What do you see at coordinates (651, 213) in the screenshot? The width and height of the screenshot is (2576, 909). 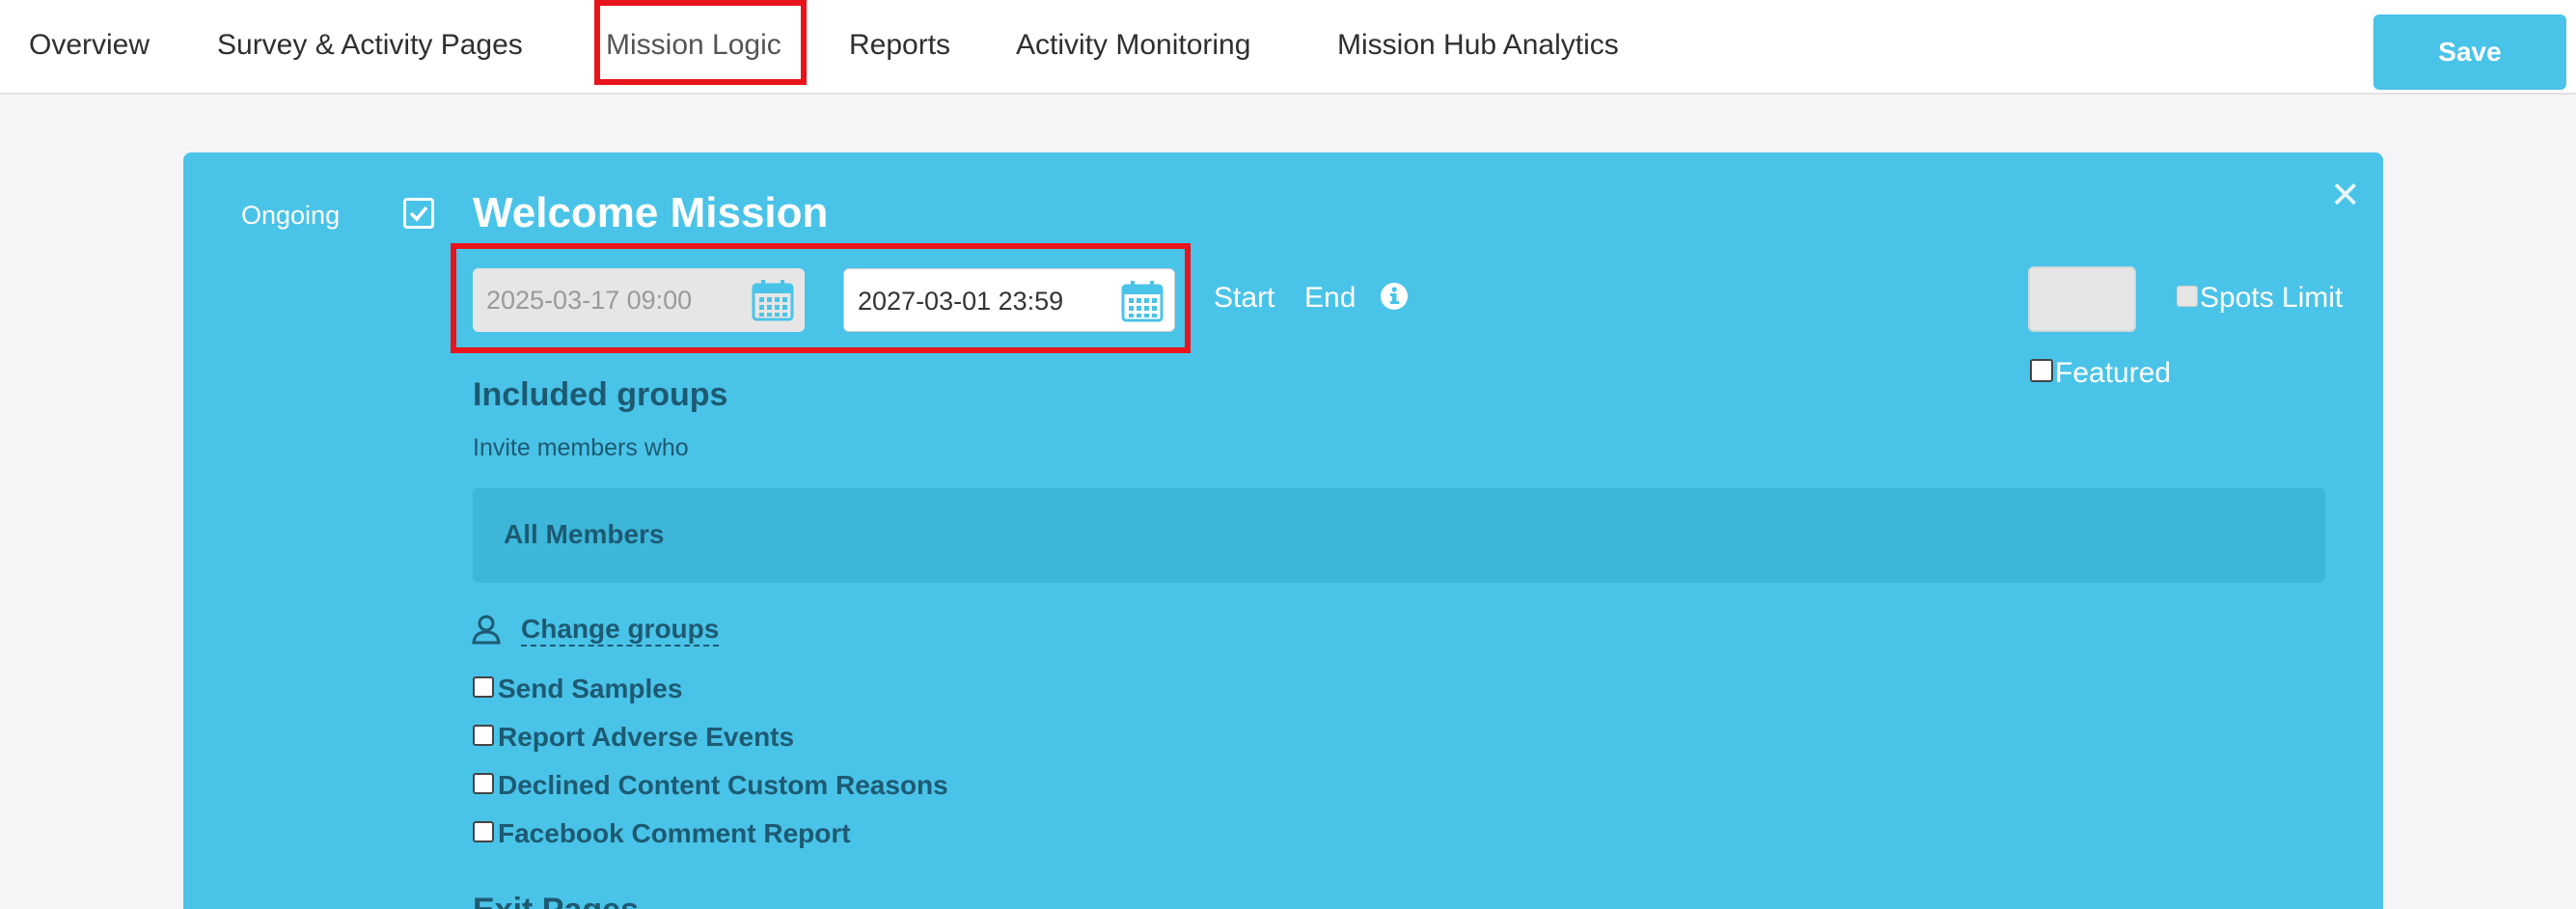 I see `mission-title: Welcome Mission` at bounding box center [651, 213].